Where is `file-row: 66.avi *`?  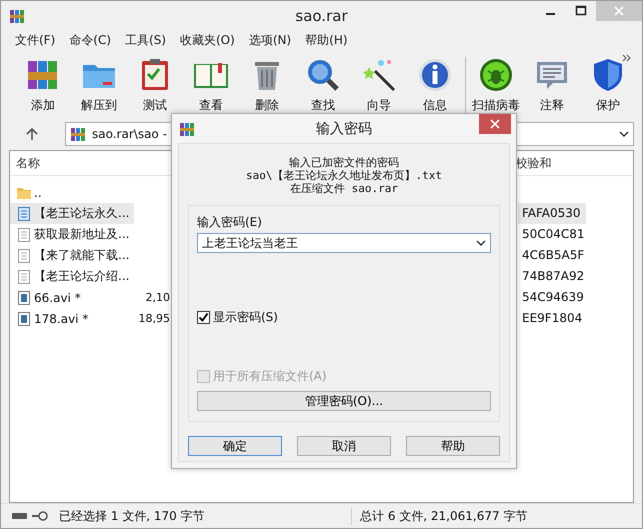 file-row: 66.avi * is located at coordinates (72, 297).